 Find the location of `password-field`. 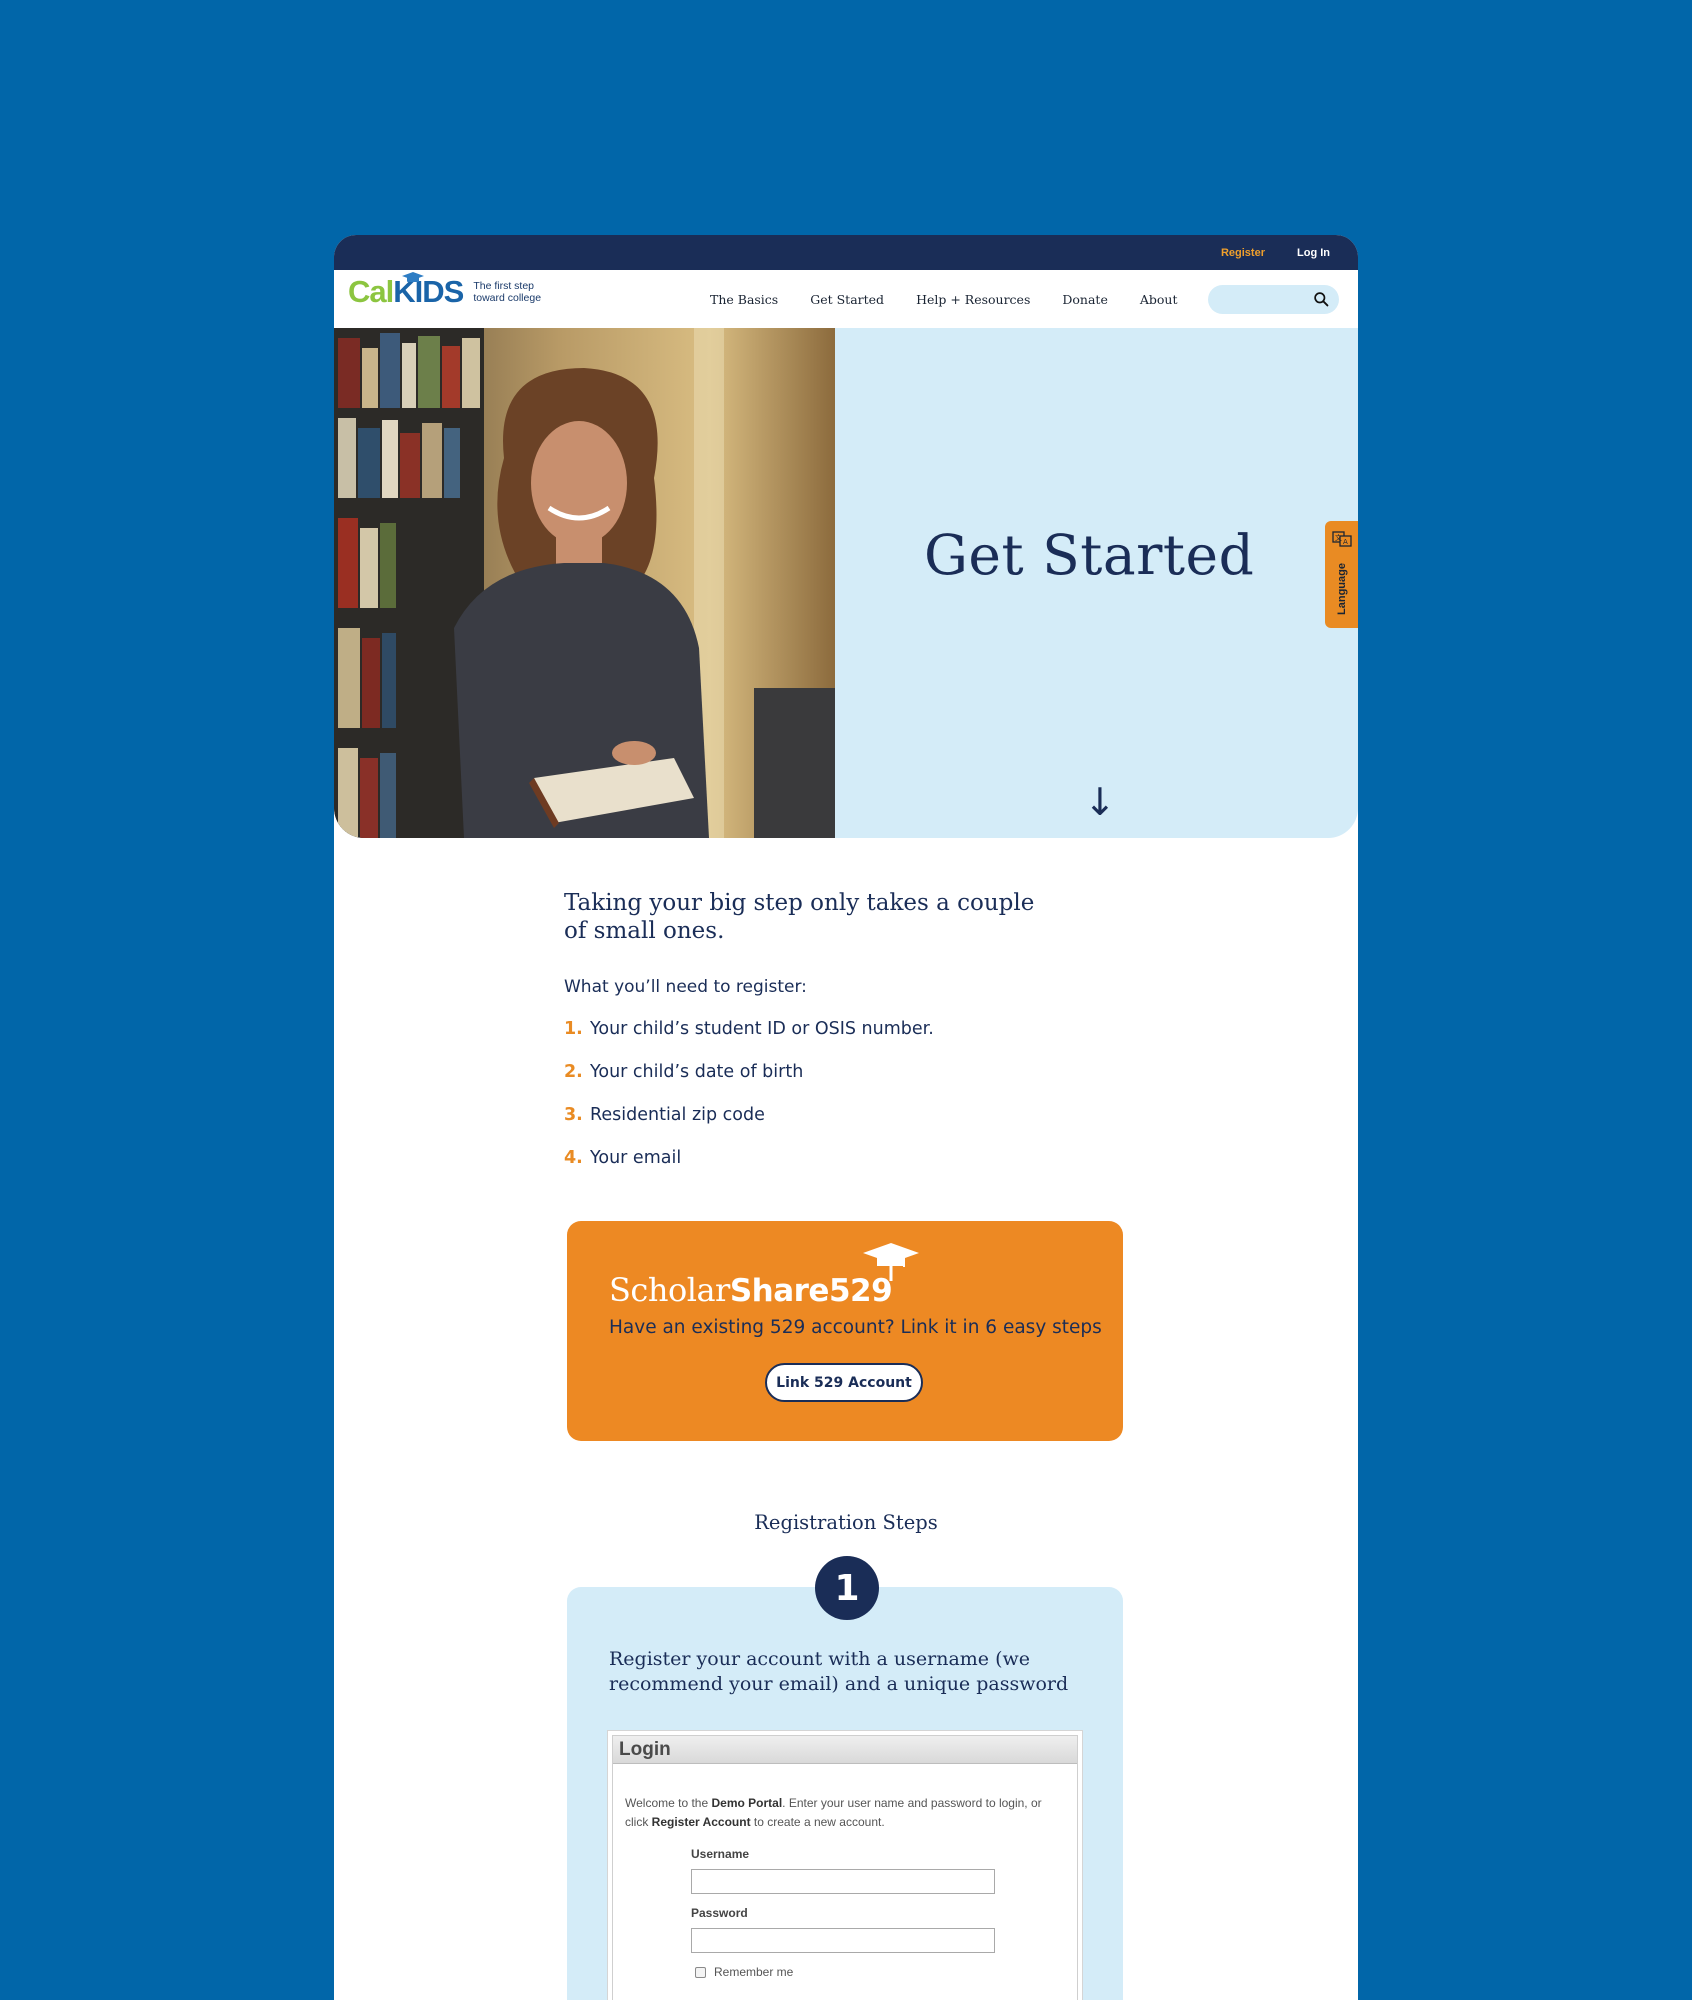

password-field is located at coordinates (843, 1941).